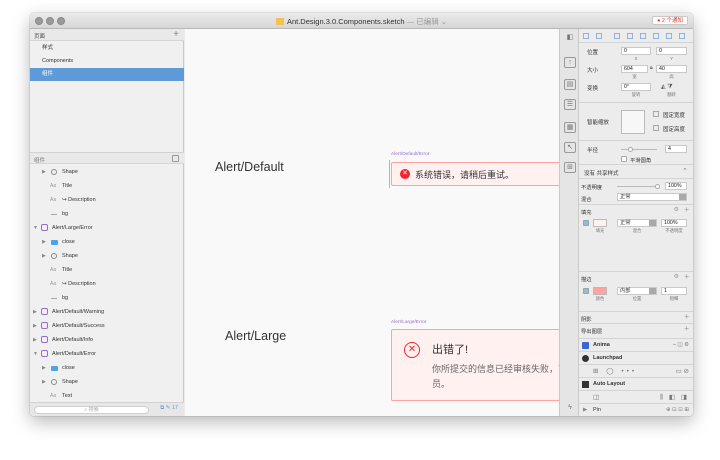  Describe the element at coordinates (107, 228) in the screenshot. I see `layer-row: ▼ Alert/Large/Error` at that location.